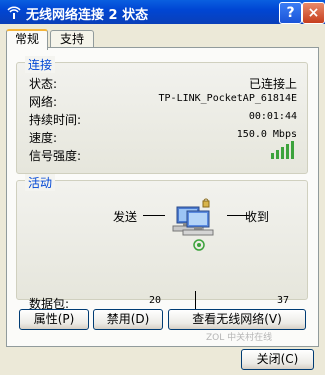 This screenshot has height=375, width=325. I want to click on title-bar: 无线网络连接 2 状态 ? ×, so click(162, 12).